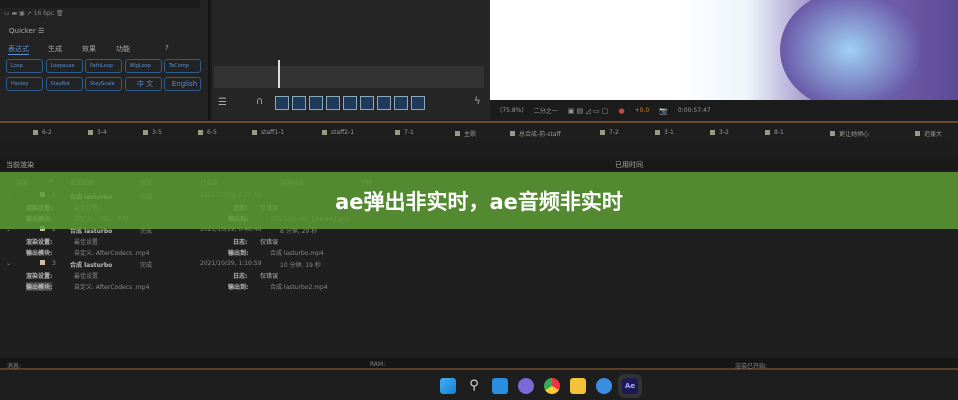 The height and width of the screenshot is (400, 958). I want to click on project-toolbar: ▭ ▬ ▣ ➚ 16 bpc 🗑, so click(34, 13).